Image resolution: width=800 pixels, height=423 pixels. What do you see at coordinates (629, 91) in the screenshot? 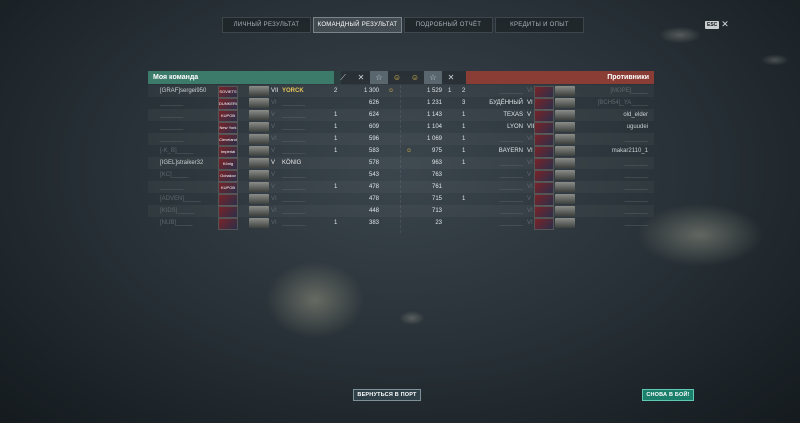
I see `enemy-player-name: [MOPE]_____` at bounding box center [629, 91].